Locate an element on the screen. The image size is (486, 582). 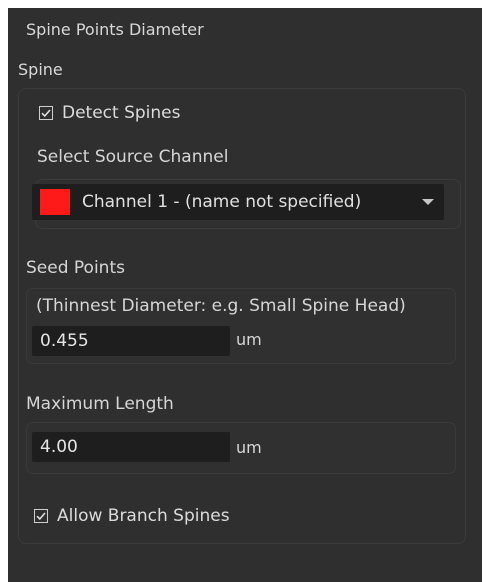
chevron-down-icon is located at coordinates (428, 202).